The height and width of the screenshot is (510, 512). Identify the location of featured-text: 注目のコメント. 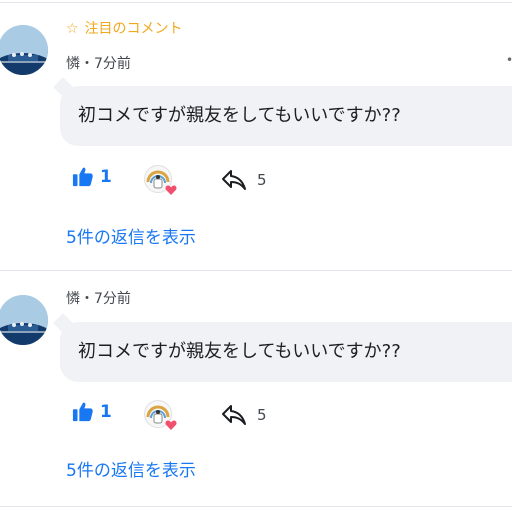
(133, 29).